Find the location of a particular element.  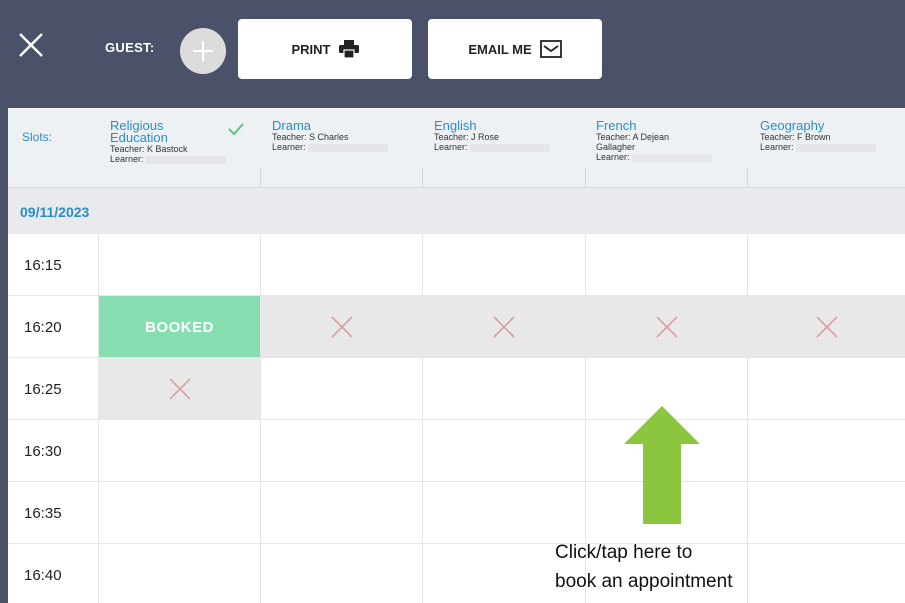

email-me-button: EMAIL ME is located at coordinates (515, 49).